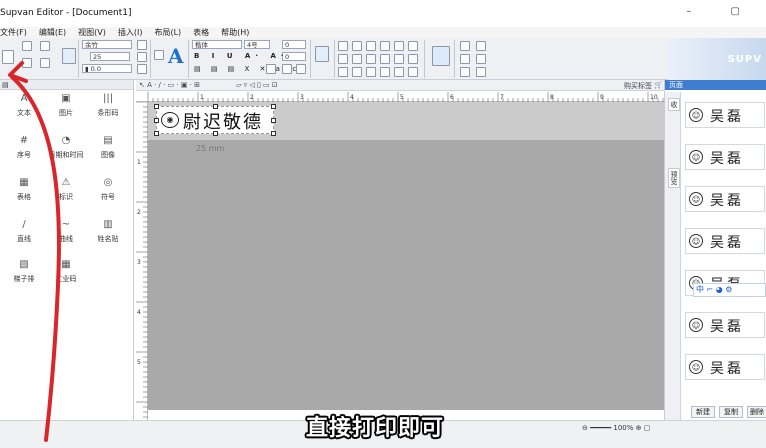 The height and width of the screenshot is (448, 766). What do you see at coordinates (729, 290) in the screenshot?
I see `ime-toolbar: 中 ⌐ ◕ ⚙` at bounding box center [729, 290].